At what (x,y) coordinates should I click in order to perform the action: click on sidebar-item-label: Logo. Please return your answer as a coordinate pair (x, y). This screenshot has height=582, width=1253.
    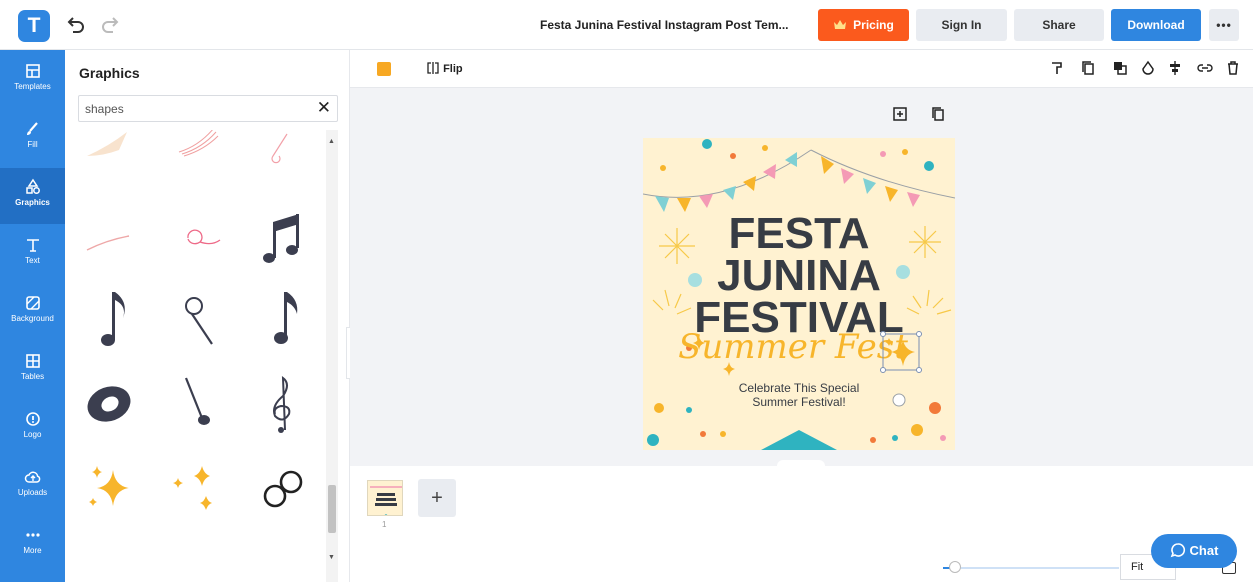
    Looking at the image, I should click on (32, 434).